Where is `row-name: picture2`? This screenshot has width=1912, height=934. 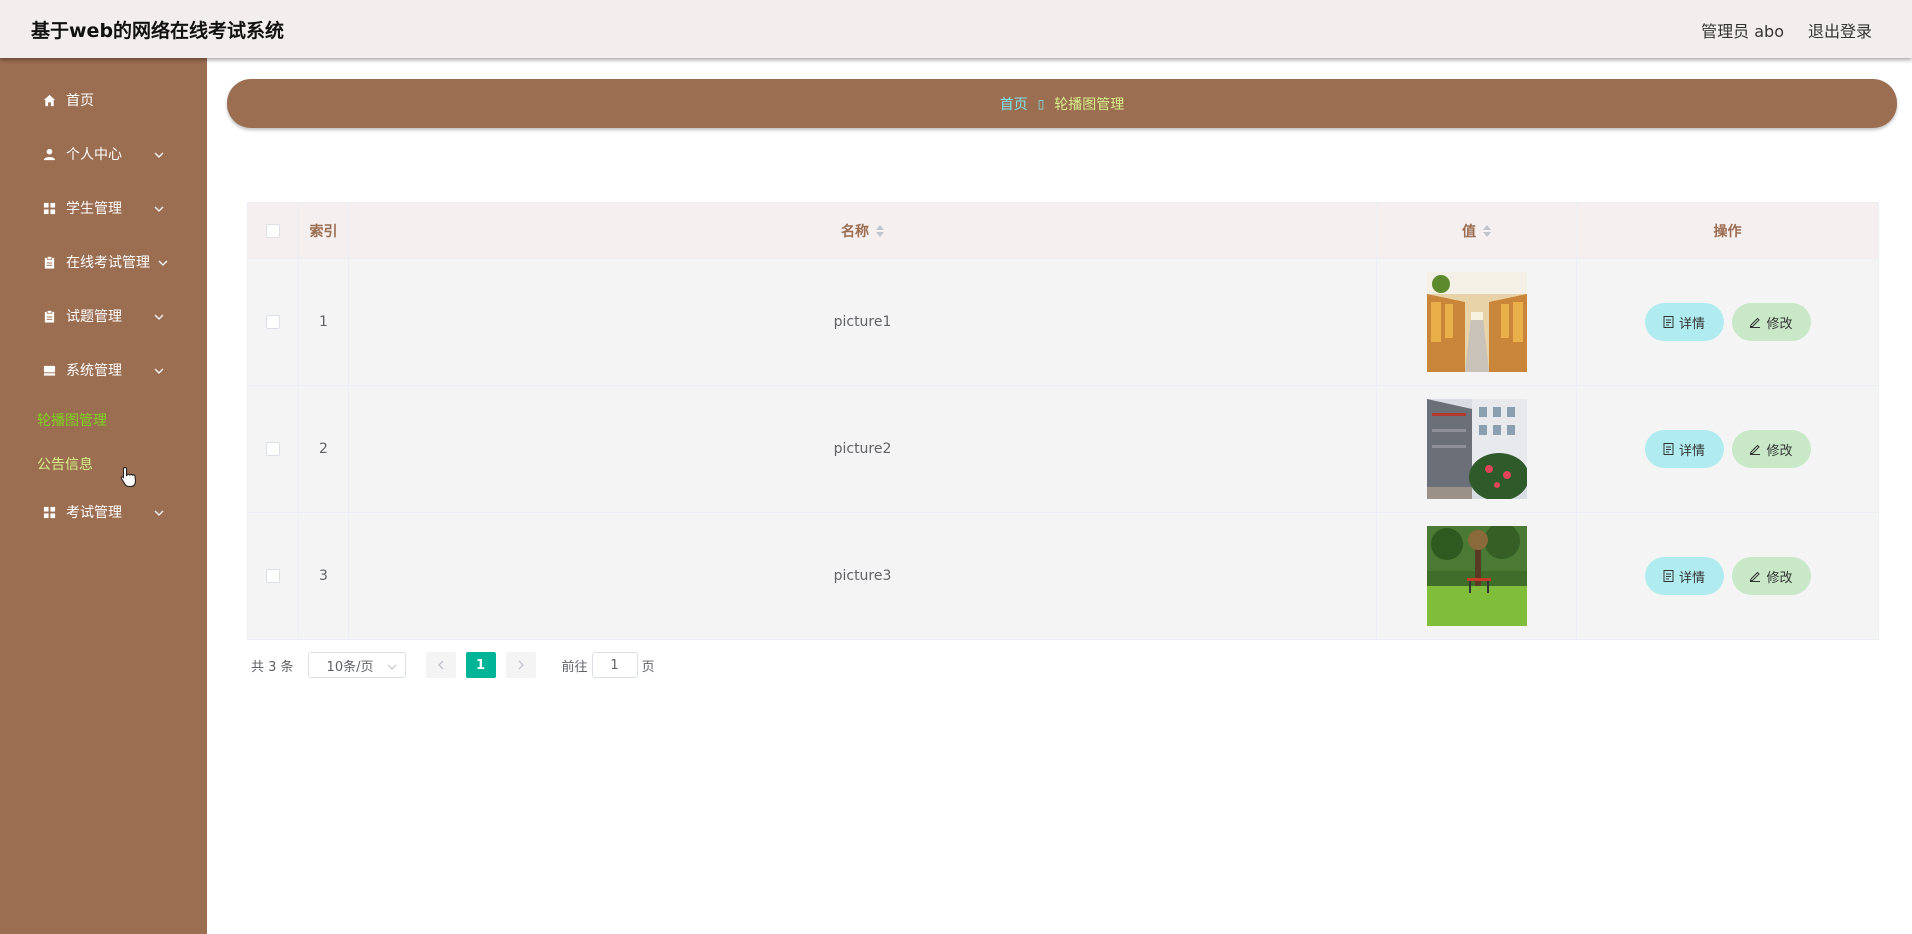
row-name: picture2 is located at coordinates (863, 449).